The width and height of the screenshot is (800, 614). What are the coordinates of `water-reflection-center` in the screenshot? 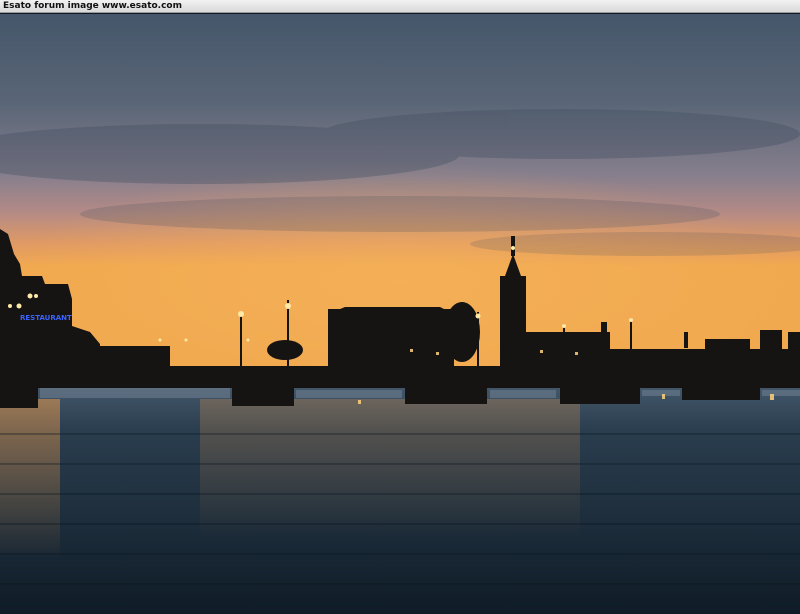 It's located at (390, 469).